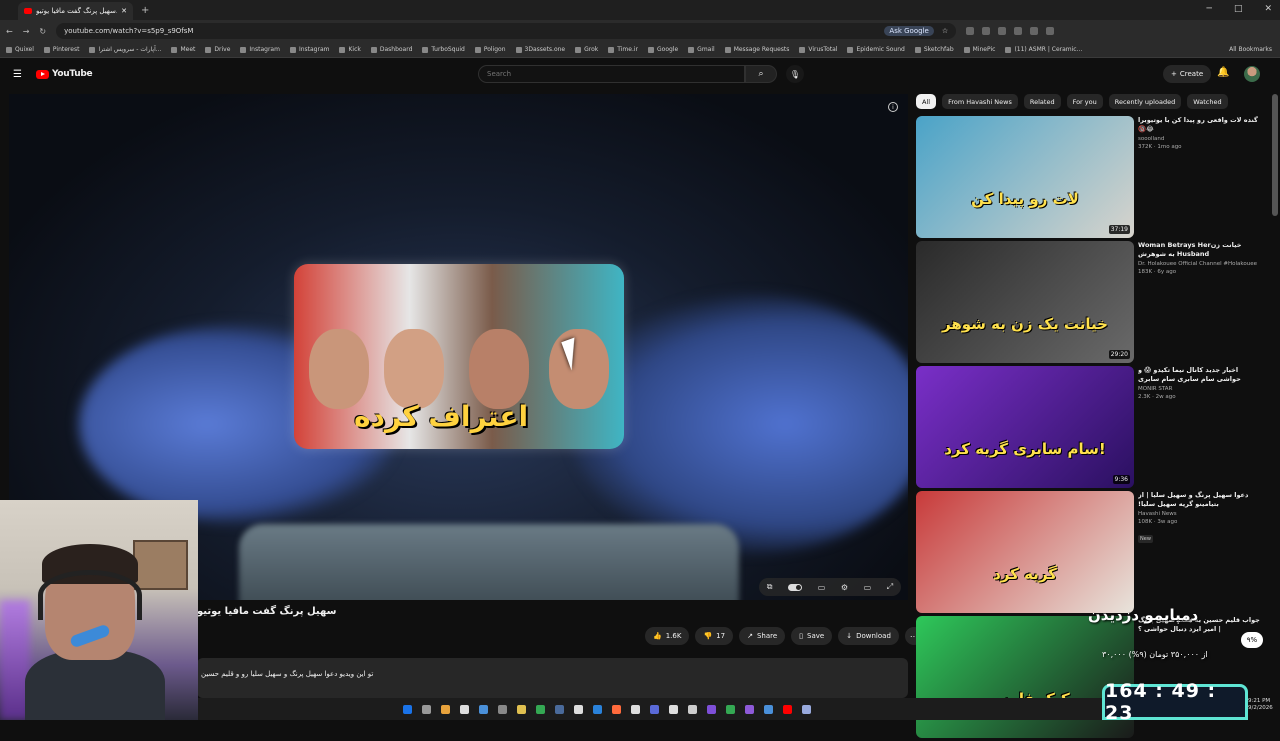  Describe the element at coordinates (26, 31) in the screenshot. I see `forward-icon: →` at that location.